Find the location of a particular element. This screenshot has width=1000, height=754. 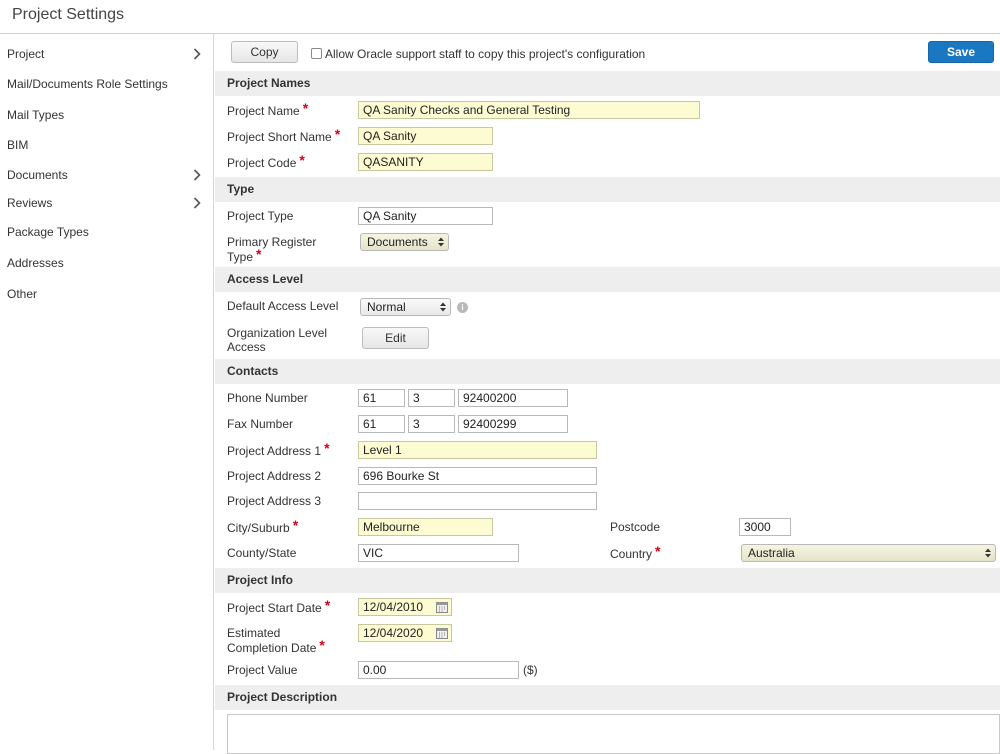

project-name-label: Project Name * is located at coordinates (268, 109).